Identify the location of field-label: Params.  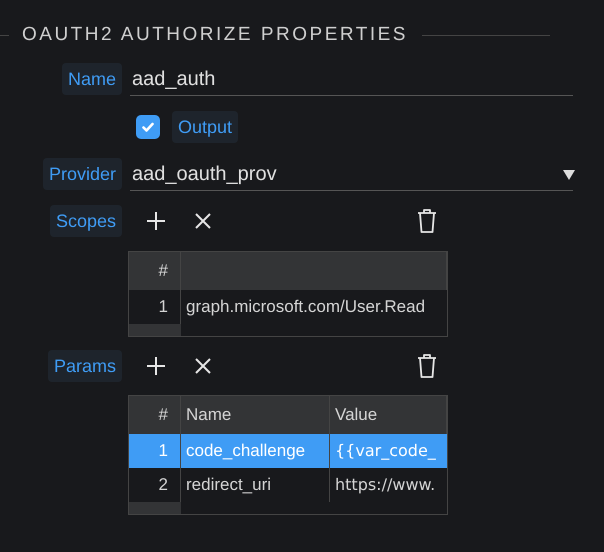
(85, 366).